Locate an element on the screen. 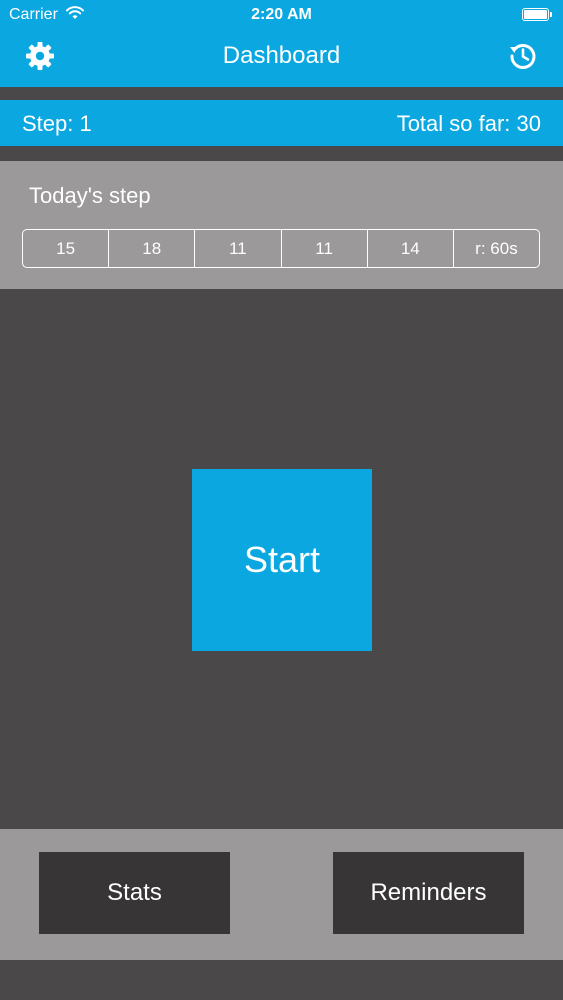  todays-step-segments: 15 18 11 11 14 r: 60s is located at coordinates (281, 248).